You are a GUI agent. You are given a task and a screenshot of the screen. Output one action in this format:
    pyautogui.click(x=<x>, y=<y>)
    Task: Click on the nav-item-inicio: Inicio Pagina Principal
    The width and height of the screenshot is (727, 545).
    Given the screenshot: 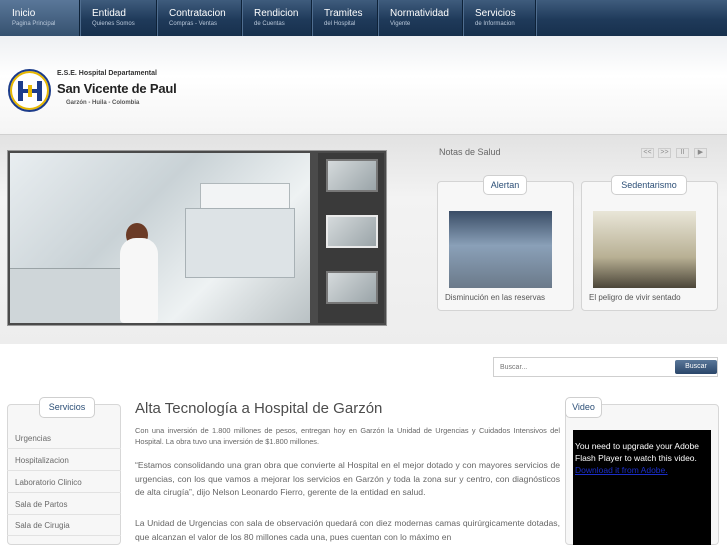 What is the action you would take?
    pyautogui.click(x=40, y=18)
    